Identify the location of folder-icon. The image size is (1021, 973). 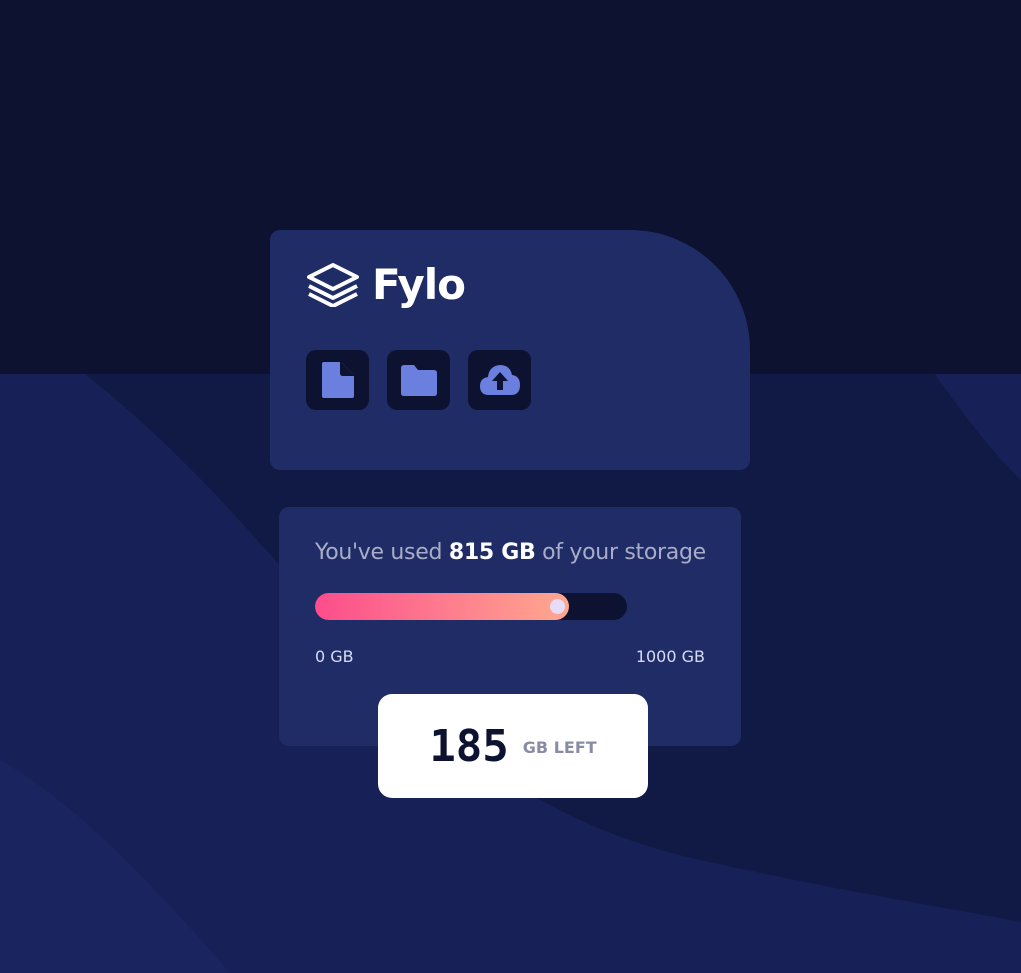
(418, 380).